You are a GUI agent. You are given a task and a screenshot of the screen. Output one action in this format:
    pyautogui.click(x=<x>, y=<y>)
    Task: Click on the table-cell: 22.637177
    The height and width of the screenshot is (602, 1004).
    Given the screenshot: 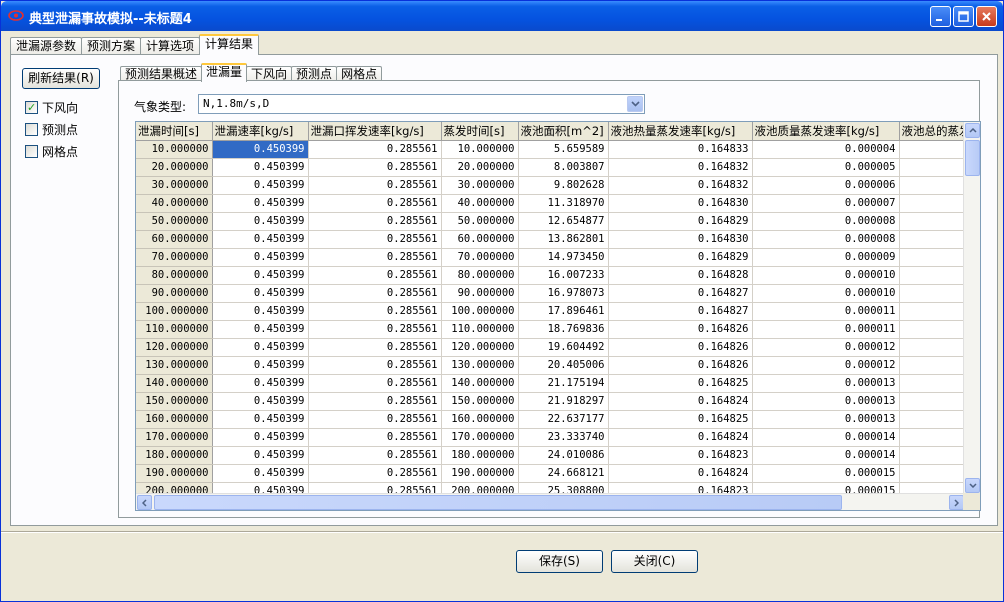 What is the action you would take?
    pyautogui.click(x=563, y=419)
    